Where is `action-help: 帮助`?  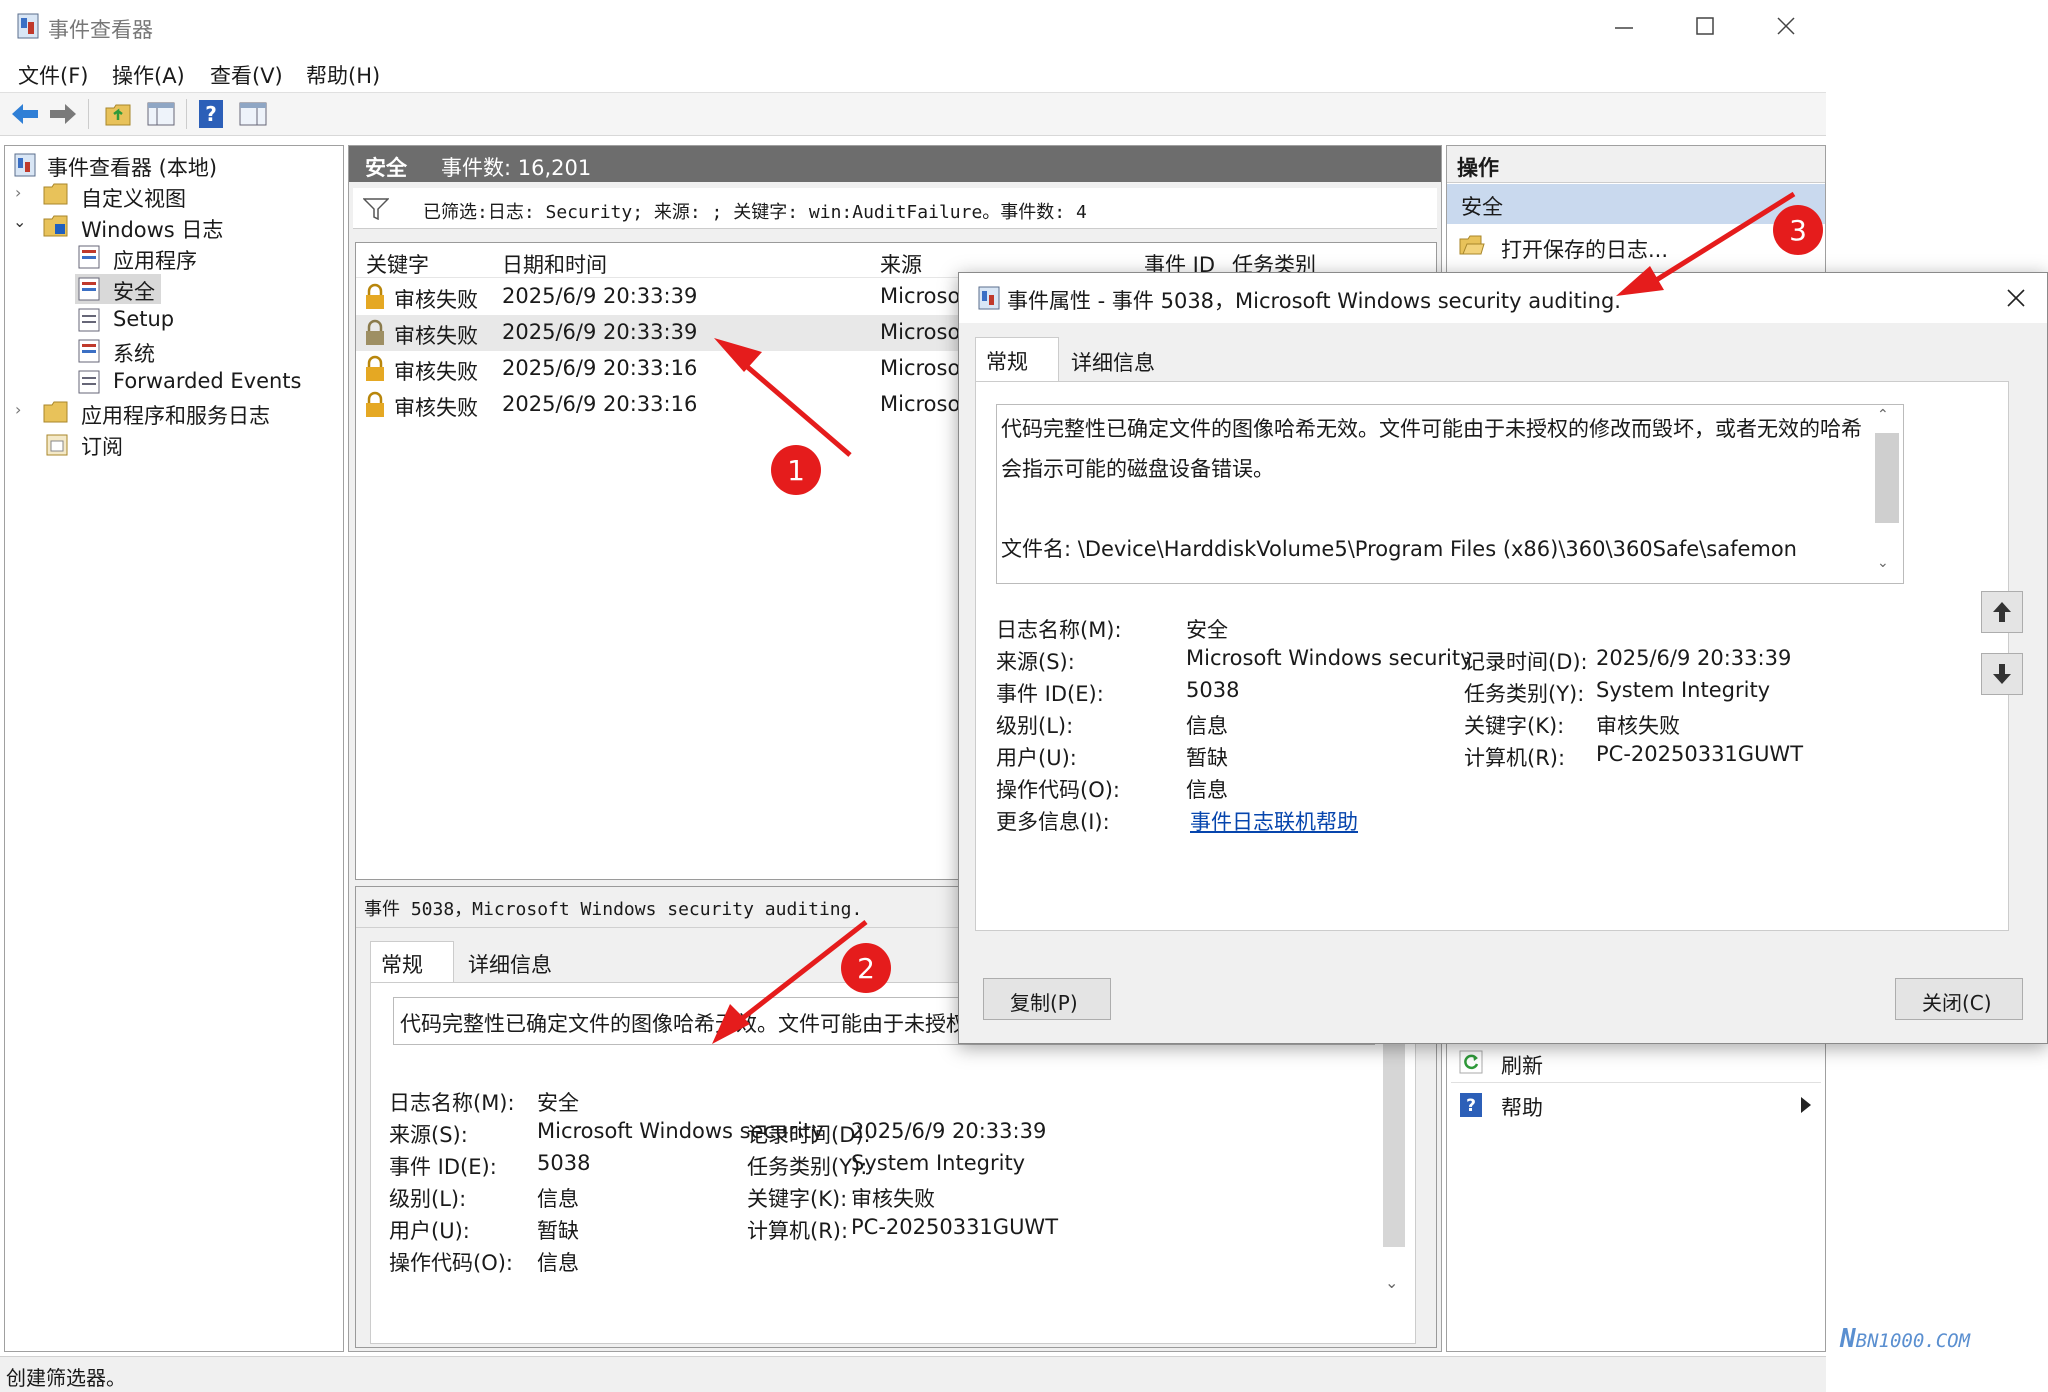 action-help: 帮助 is located at coordinates (1522, 1107).